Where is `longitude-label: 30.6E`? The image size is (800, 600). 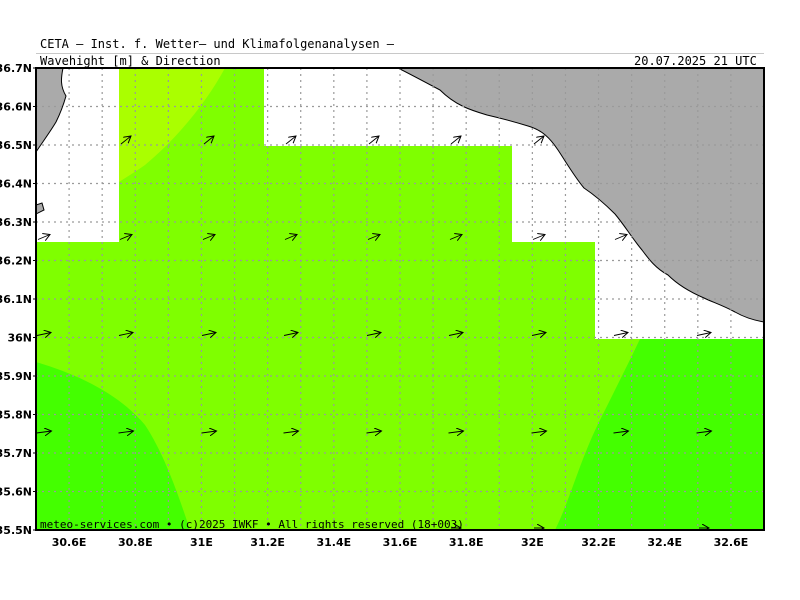
longitude-label: 30.6E is located at coordinates (69, 542).